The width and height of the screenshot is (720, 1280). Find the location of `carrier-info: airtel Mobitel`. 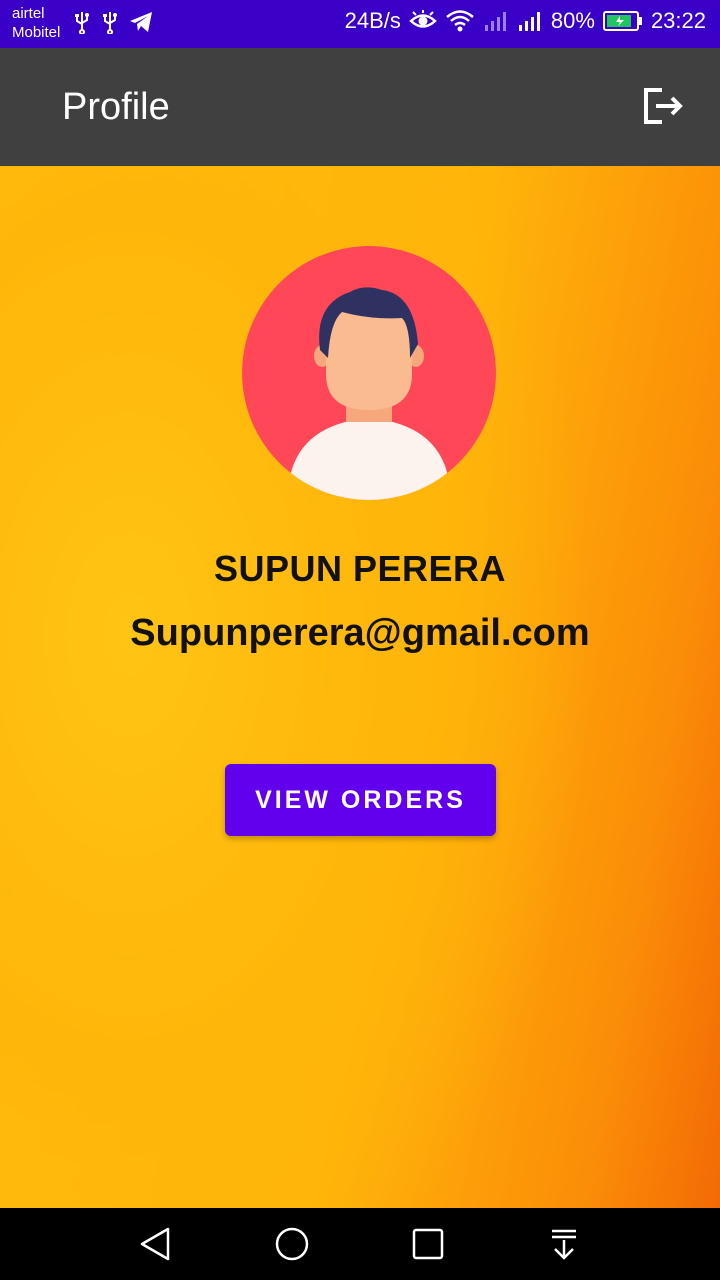

carrier-info: airtel Mobitel is located at coordinates (36, 23).